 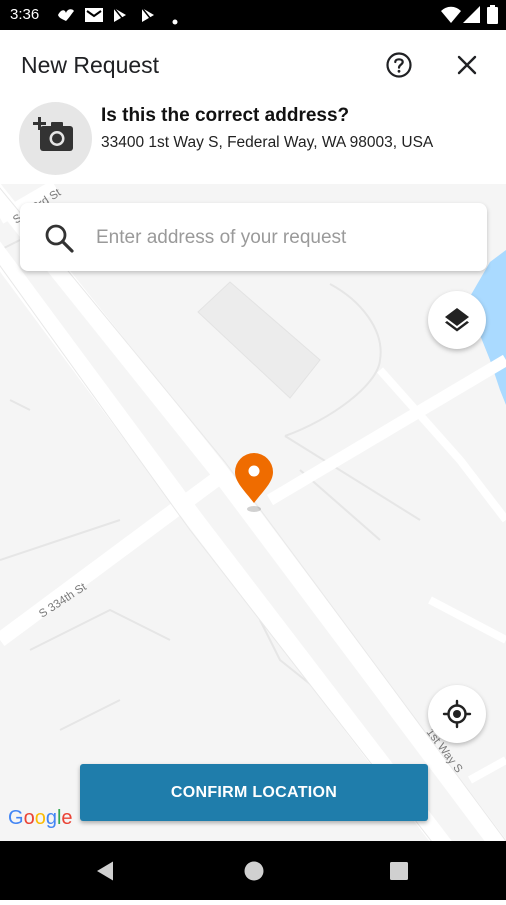 I want to click on map-layers-button, so click(x=457, y=320).